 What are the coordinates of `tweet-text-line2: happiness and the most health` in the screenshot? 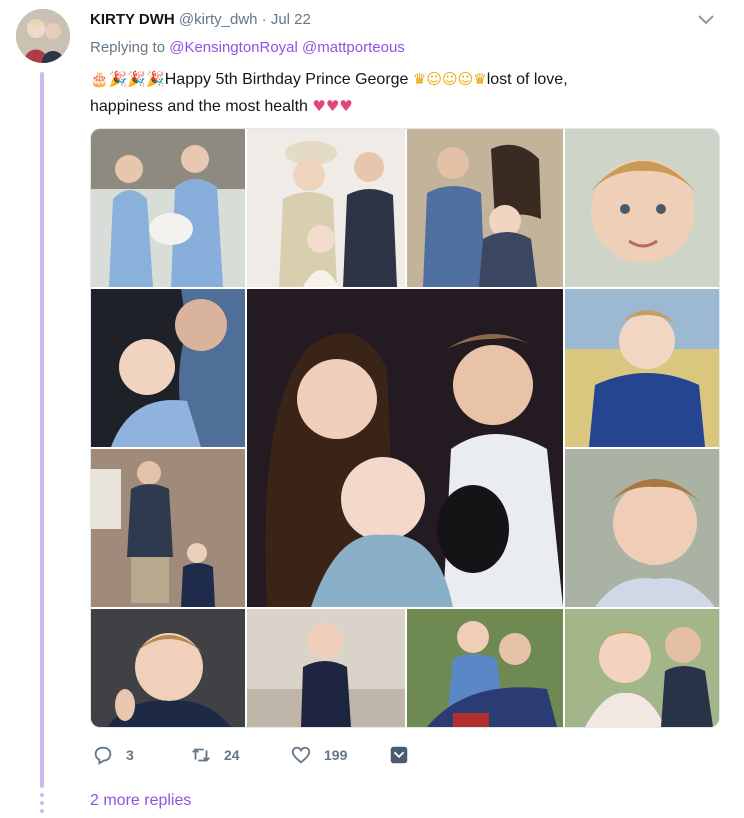 It's located at (199, 106).